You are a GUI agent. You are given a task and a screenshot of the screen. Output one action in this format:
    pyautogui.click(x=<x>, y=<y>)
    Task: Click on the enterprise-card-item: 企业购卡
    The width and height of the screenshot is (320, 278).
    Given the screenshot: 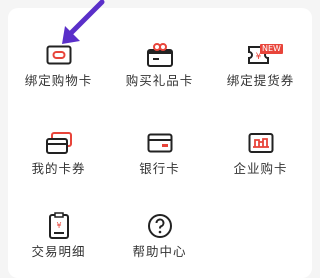 What is the action you would take?
    pyautogui.click(x=260, y=132)
    